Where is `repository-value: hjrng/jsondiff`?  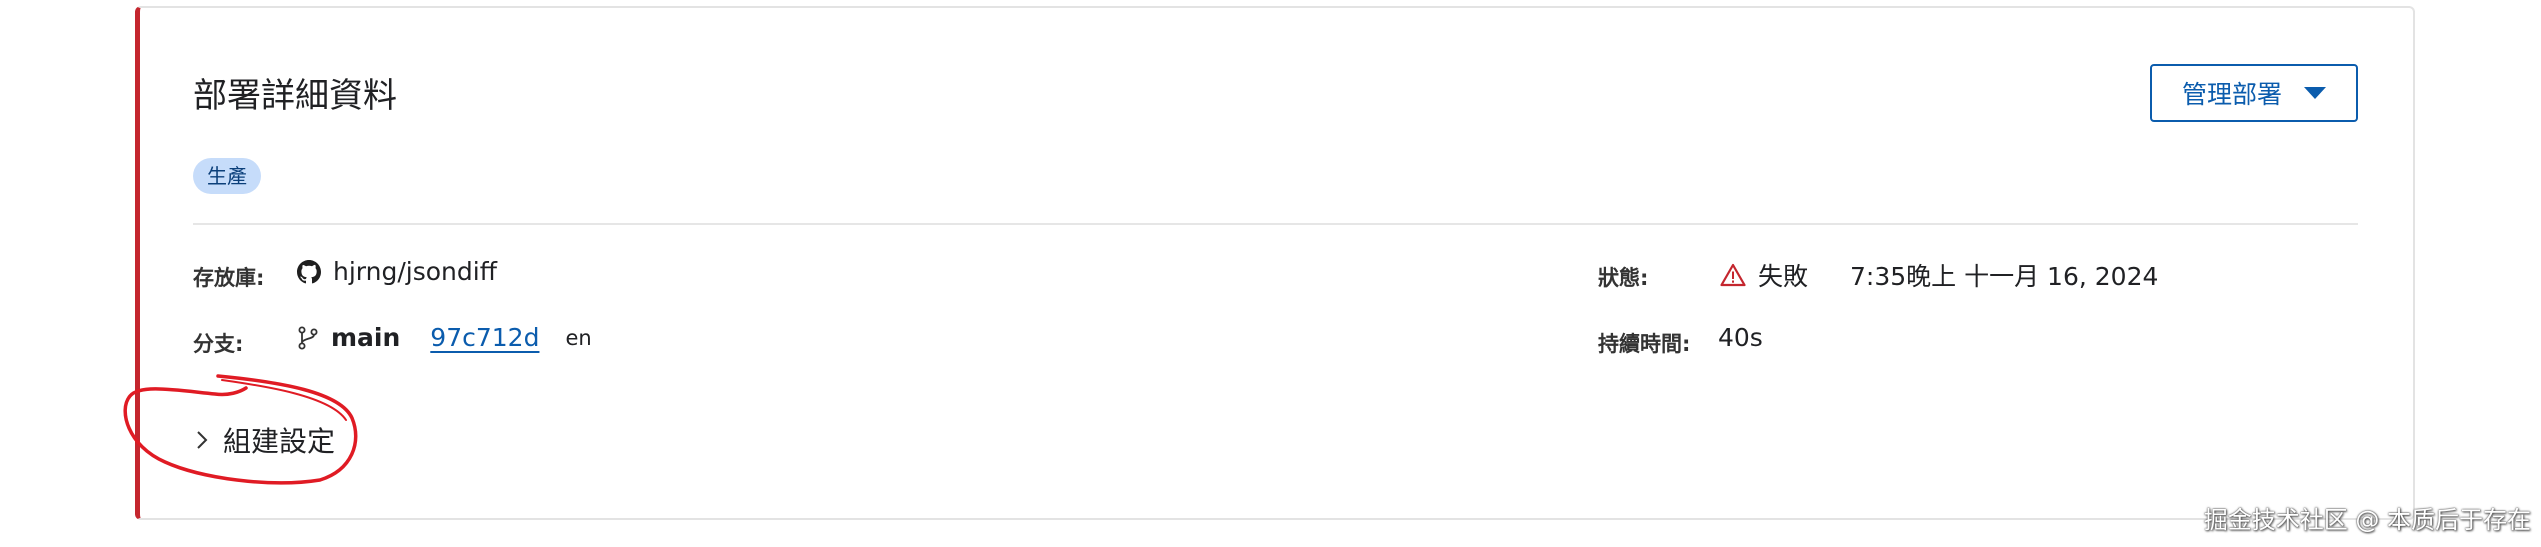
repository-value: hjrng/jsondiff is located at coordinates (397, 271).